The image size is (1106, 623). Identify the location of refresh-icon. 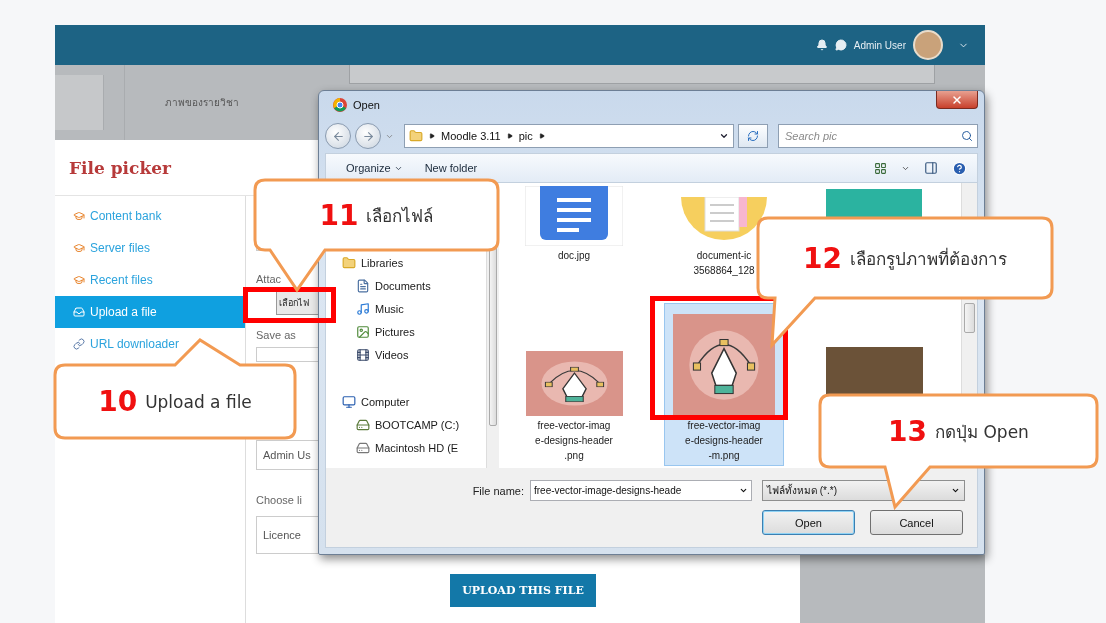
(753, 136).